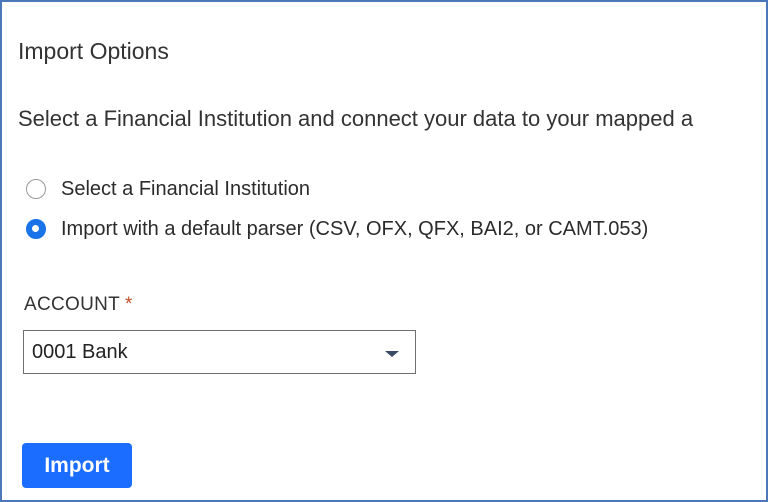 This screenshot has height=502, width=768. What do you see at coordinates (392, 354) in the screenshot?
I see `caret-down-icon` at bounding box center [392, 354].